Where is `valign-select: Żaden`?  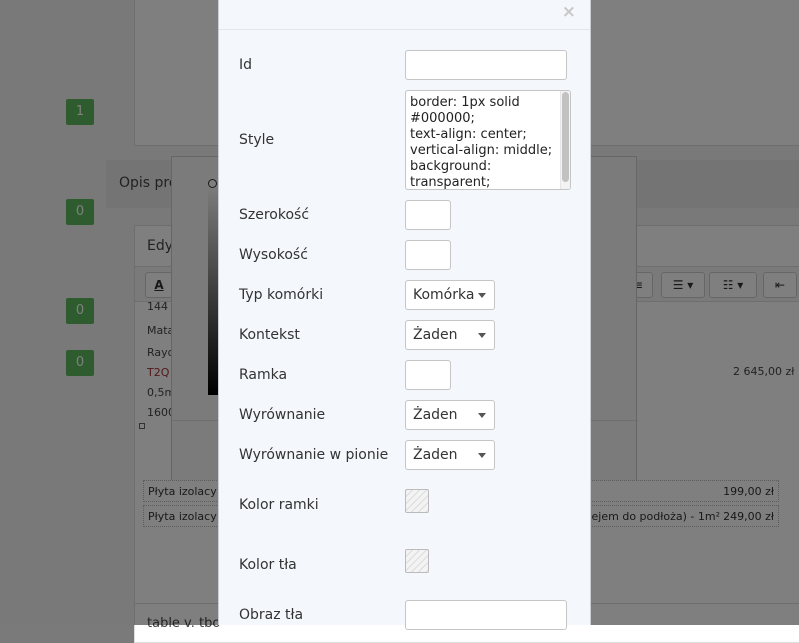
valign-select: Żaden is located at coordinates (450, 455).